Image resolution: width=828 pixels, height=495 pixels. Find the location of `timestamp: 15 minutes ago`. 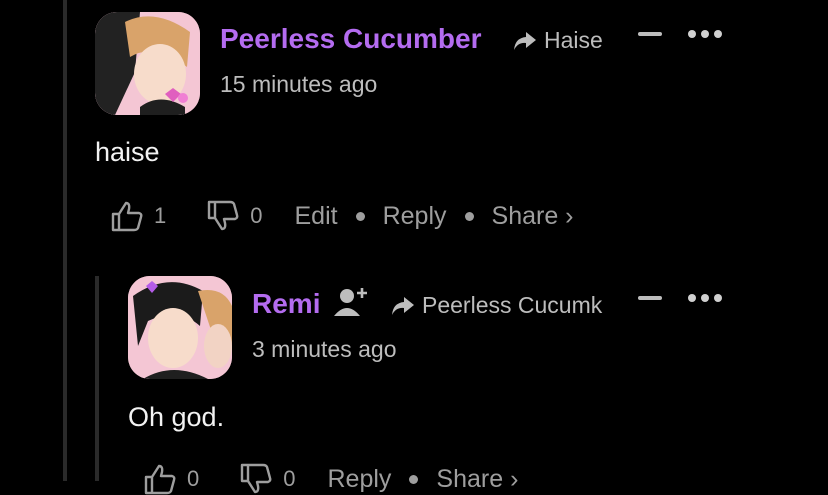

timestamp: 15 minutes ago is located at coordinates (299, 84).